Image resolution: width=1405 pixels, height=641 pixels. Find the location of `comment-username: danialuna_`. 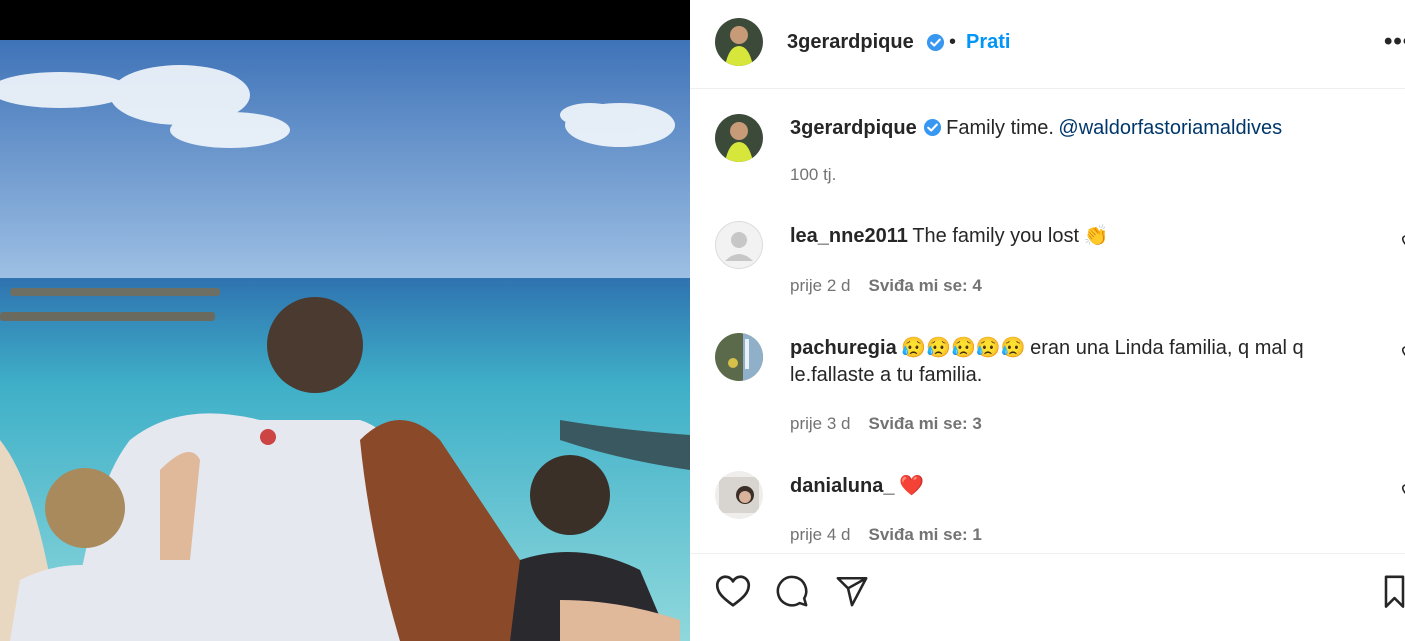

comment-username: danialuna_ is located at coordinates (842, 486).